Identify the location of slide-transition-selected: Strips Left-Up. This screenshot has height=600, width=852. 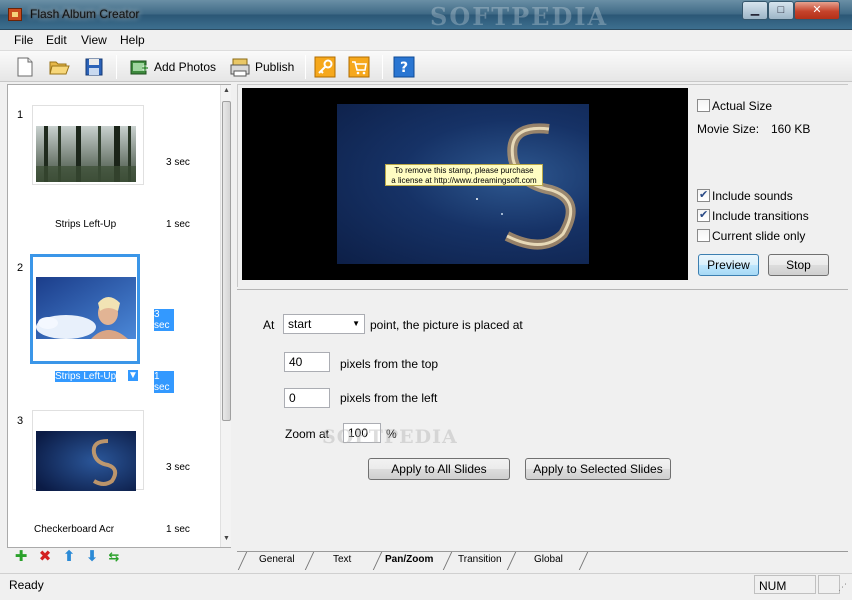
(86, 376).